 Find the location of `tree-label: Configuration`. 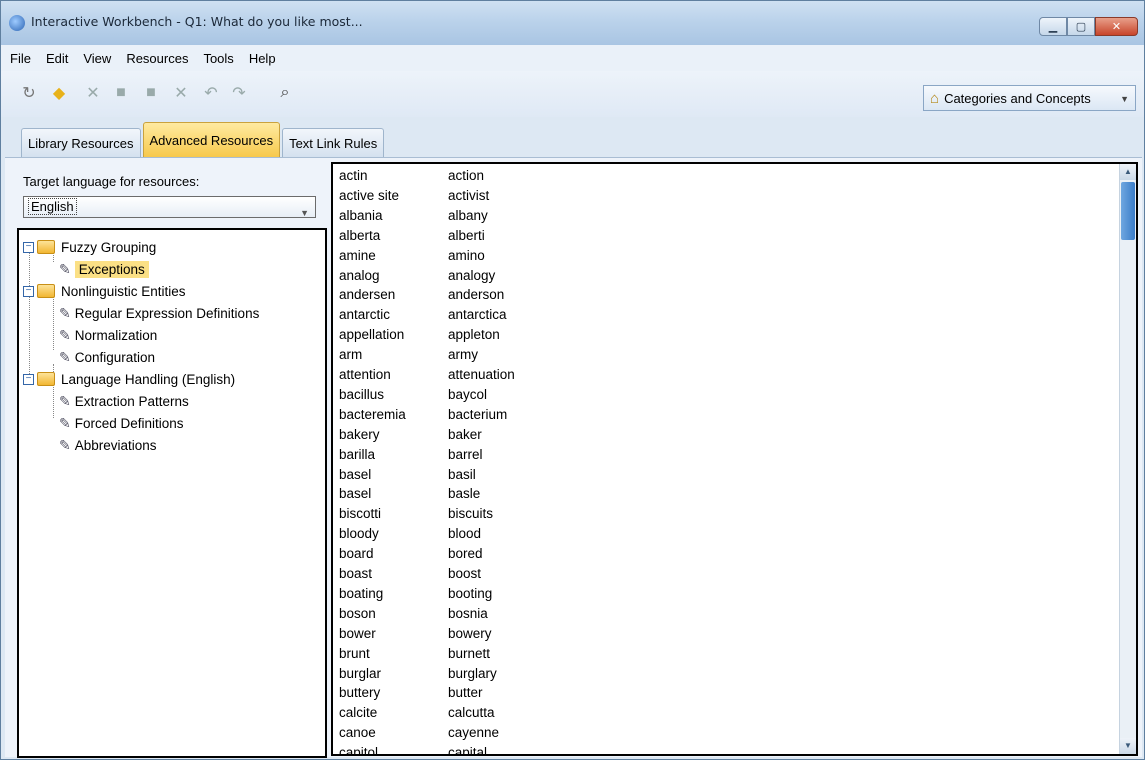

tree-label: Configuration is located at coordinates (115, 357).